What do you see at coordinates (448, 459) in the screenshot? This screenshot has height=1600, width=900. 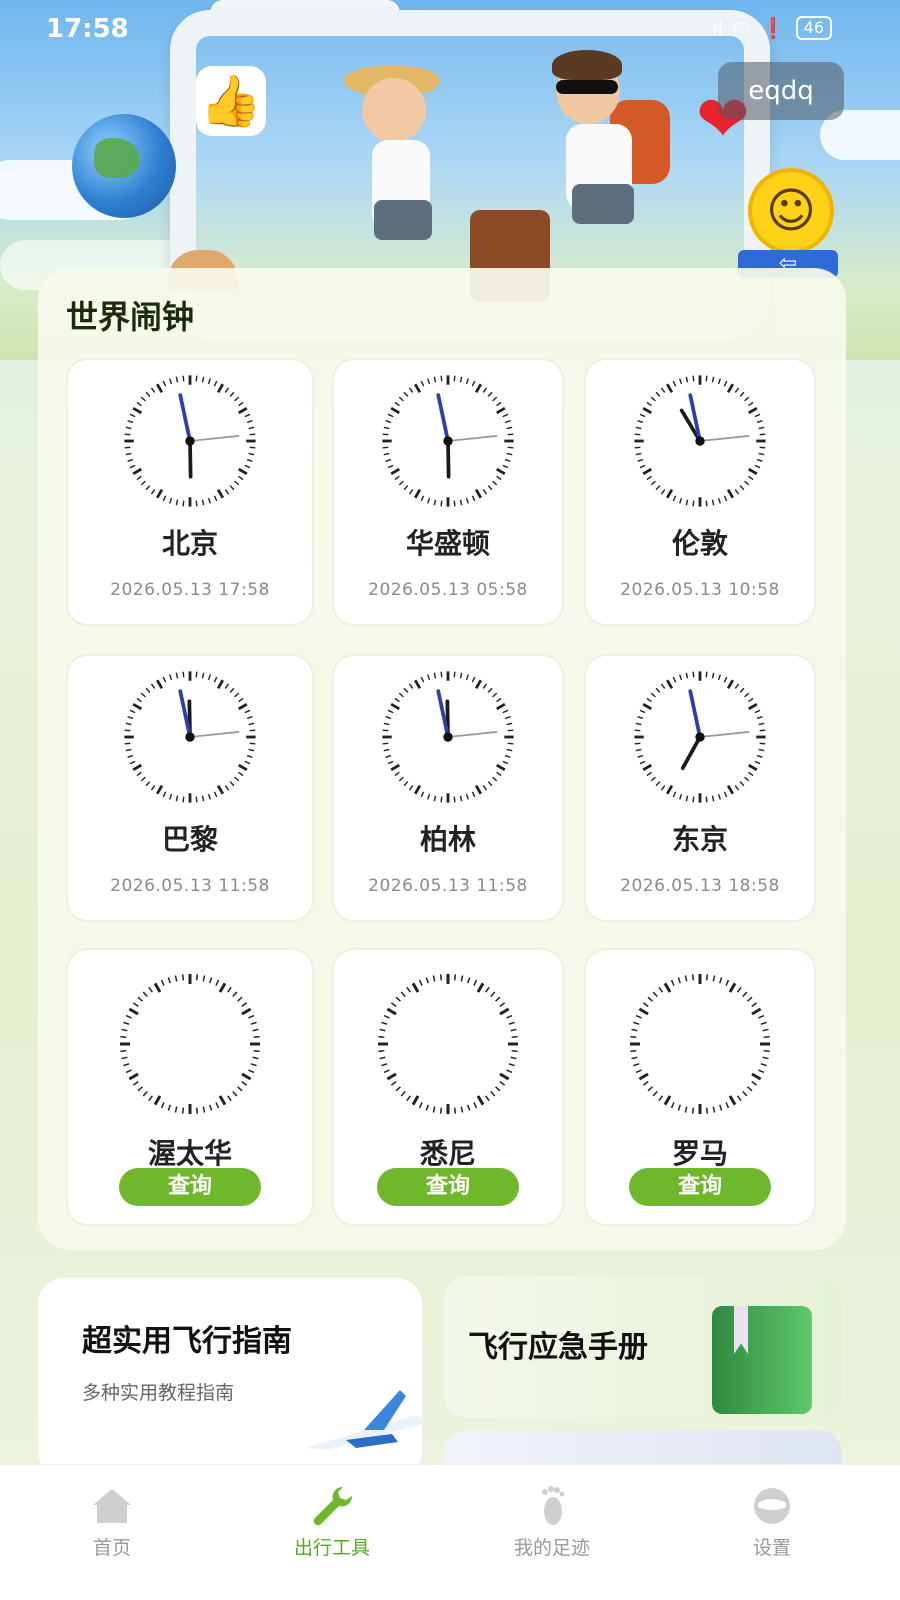 I see `hour-hand` at bounding box center [448, 459].